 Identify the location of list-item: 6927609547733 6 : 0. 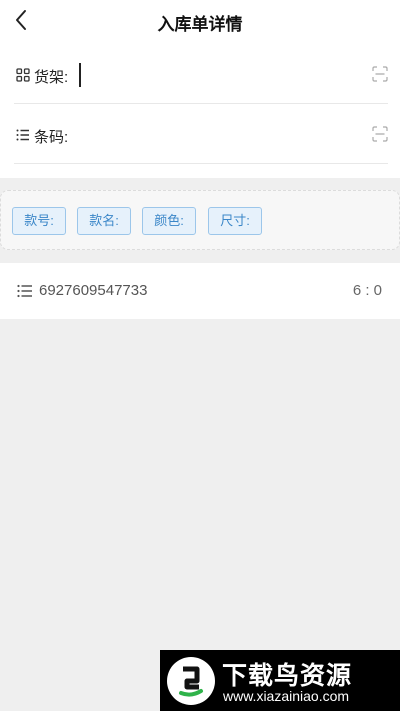
(200, 291).